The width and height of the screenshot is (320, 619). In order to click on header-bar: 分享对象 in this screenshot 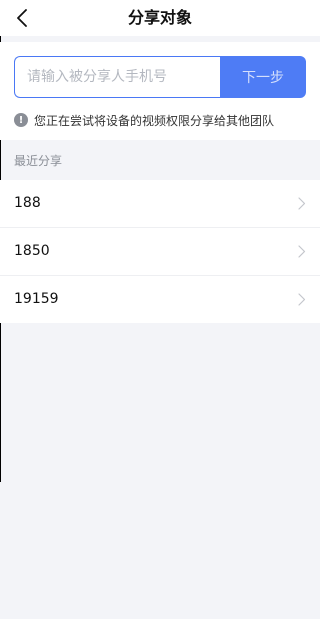, I will do `click(160, 18)`.